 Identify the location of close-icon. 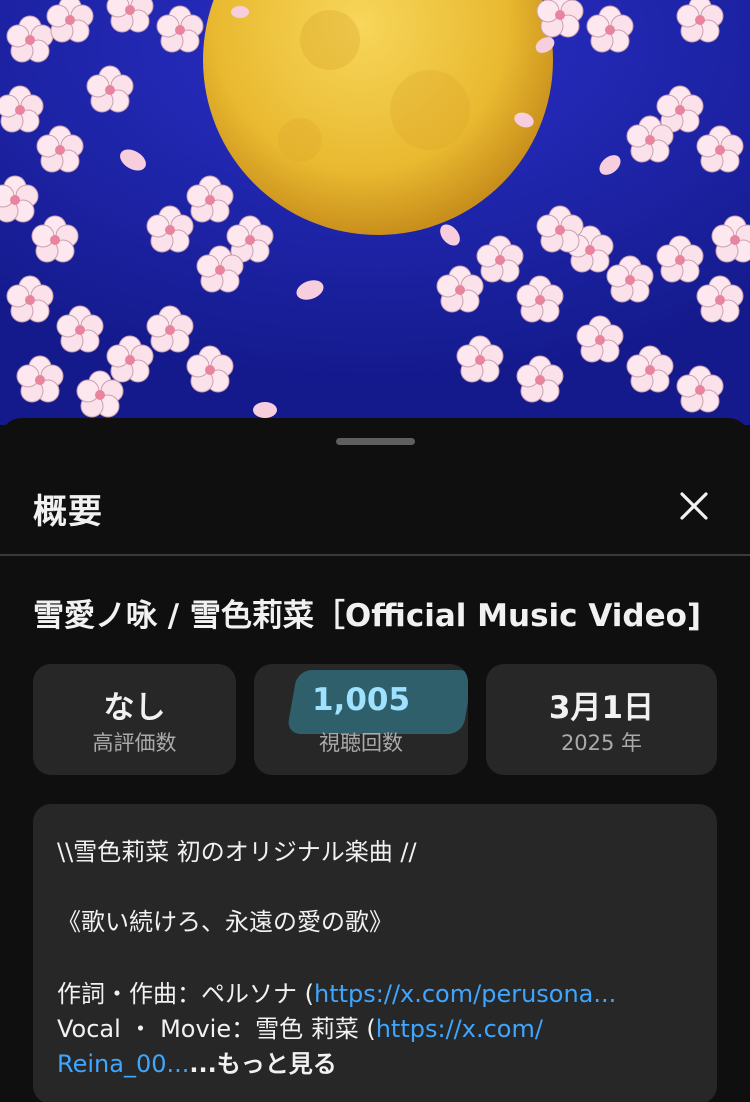
(694, 506).